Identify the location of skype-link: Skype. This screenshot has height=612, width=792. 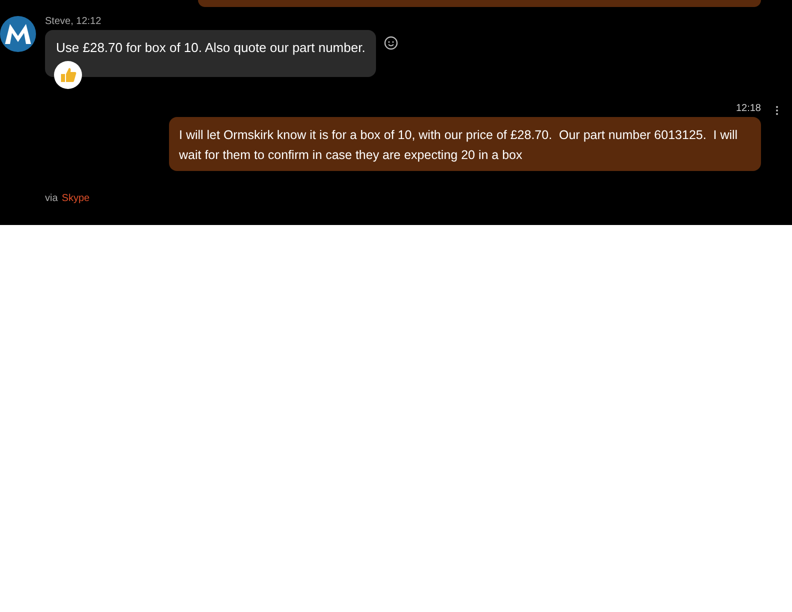
(76, 198).